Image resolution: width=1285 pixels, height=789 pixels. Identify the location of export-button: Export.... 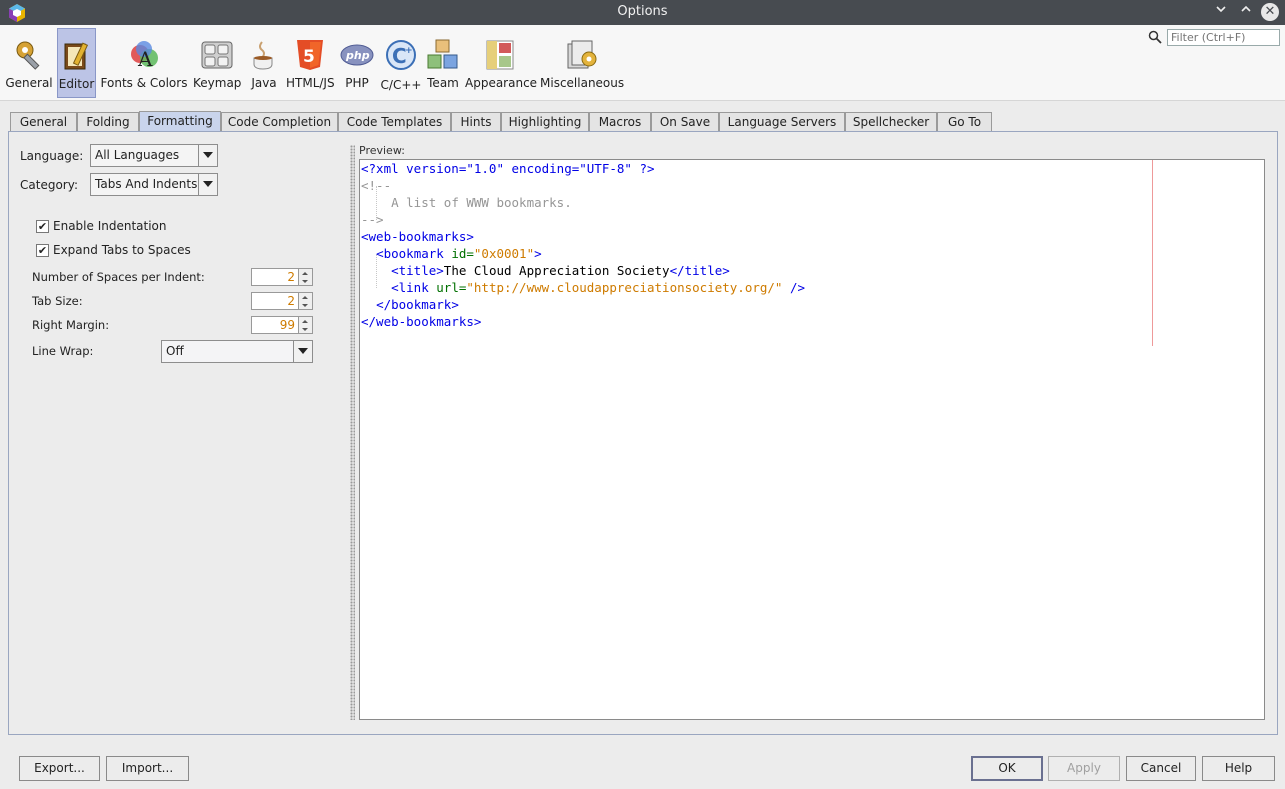
(59, 768).